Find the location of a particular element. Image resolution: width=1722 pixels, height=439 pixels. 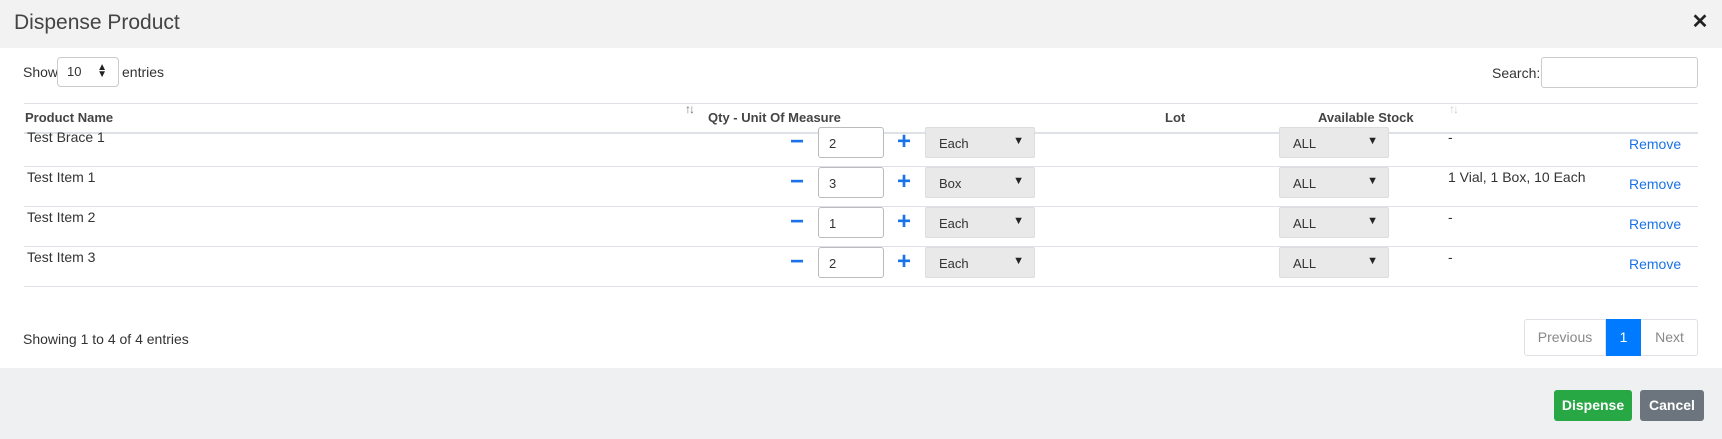

available-stock: 1 Vial, 1 Box, 10 Each is located at coordinates (1517, 177).